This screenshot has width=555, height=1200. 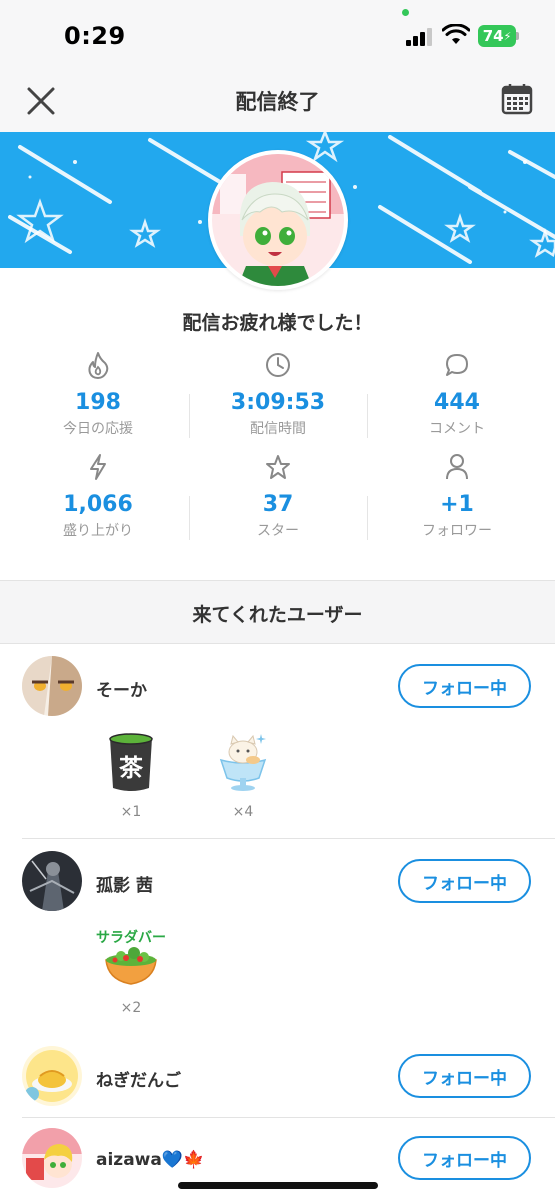 What do you see at coordinates (138, 1078) in the screenshot?
I see `user-name: ねぎだんご` at bounding box center [138, 1078].